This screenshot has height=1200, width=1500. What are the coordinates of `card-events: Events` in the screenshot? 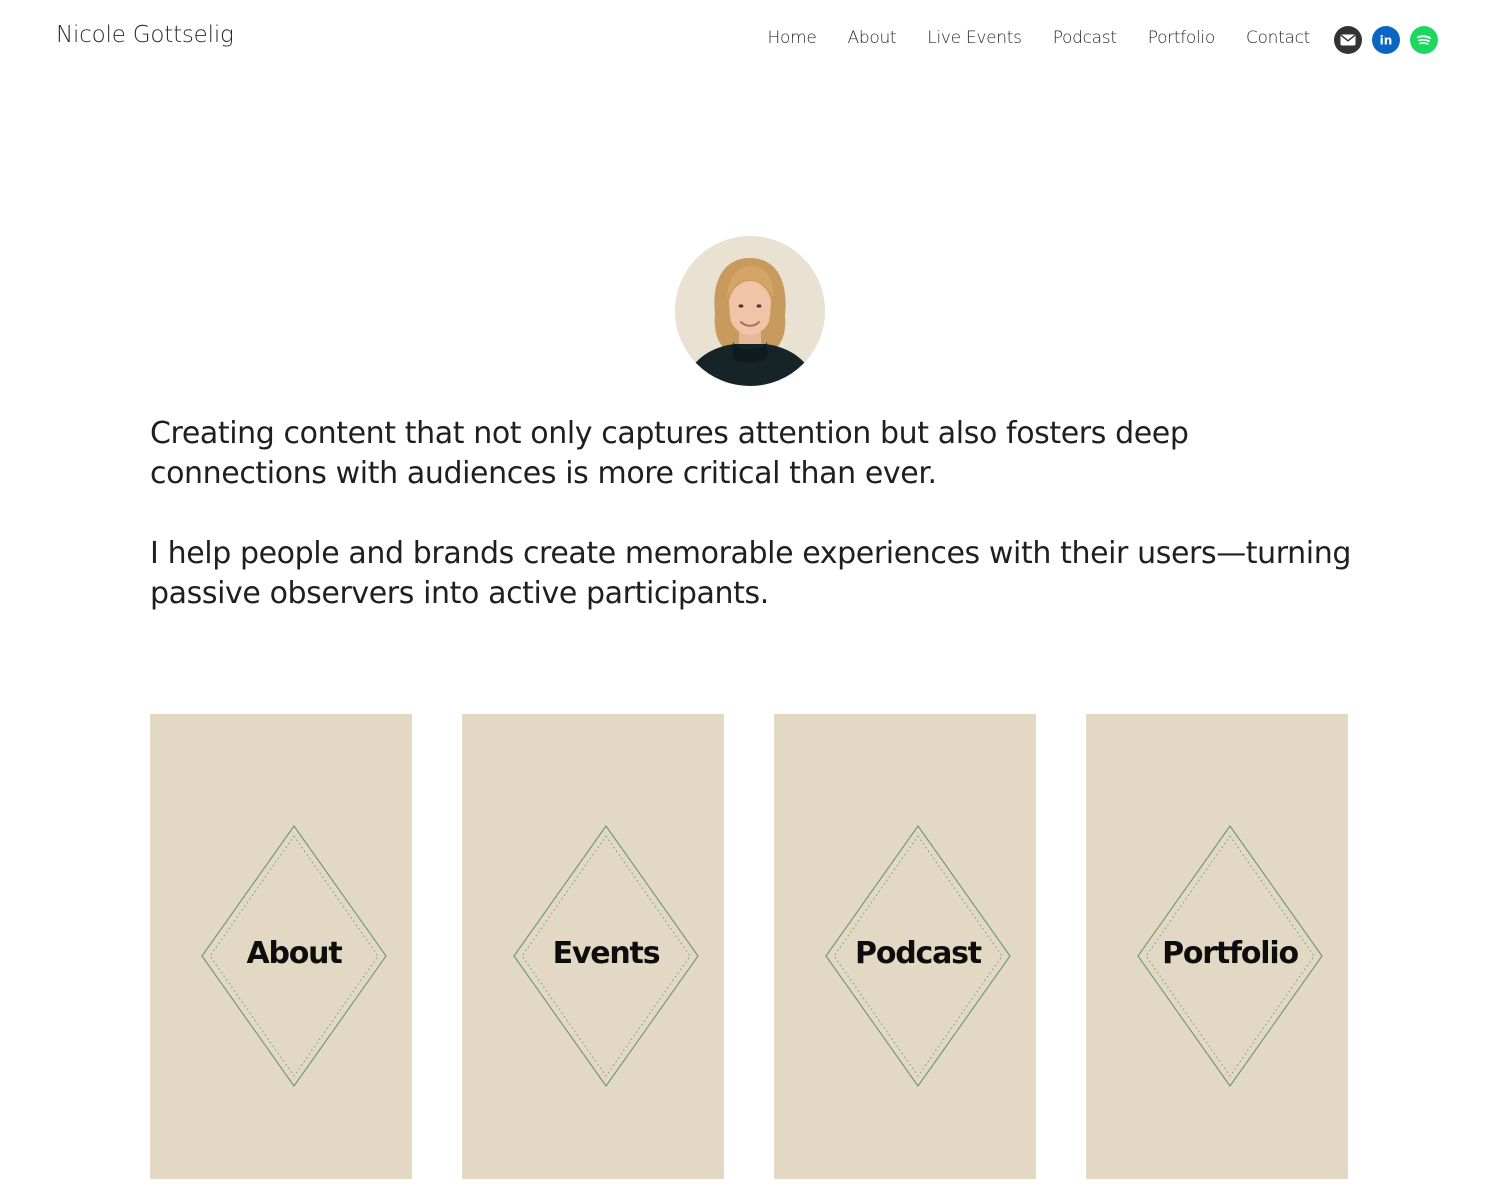 It's located at (593, 946).